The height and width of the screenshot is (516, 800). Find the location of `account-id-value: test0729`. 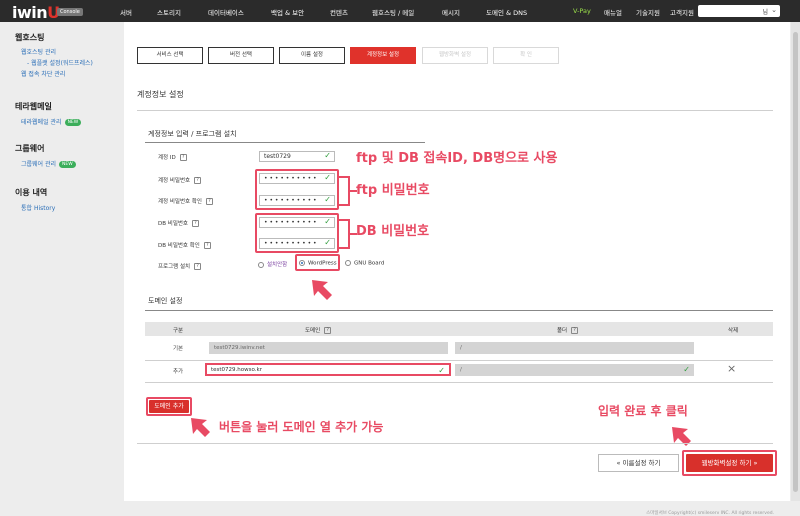

account-id-value: test0729 is located at coordinates (277, 156).